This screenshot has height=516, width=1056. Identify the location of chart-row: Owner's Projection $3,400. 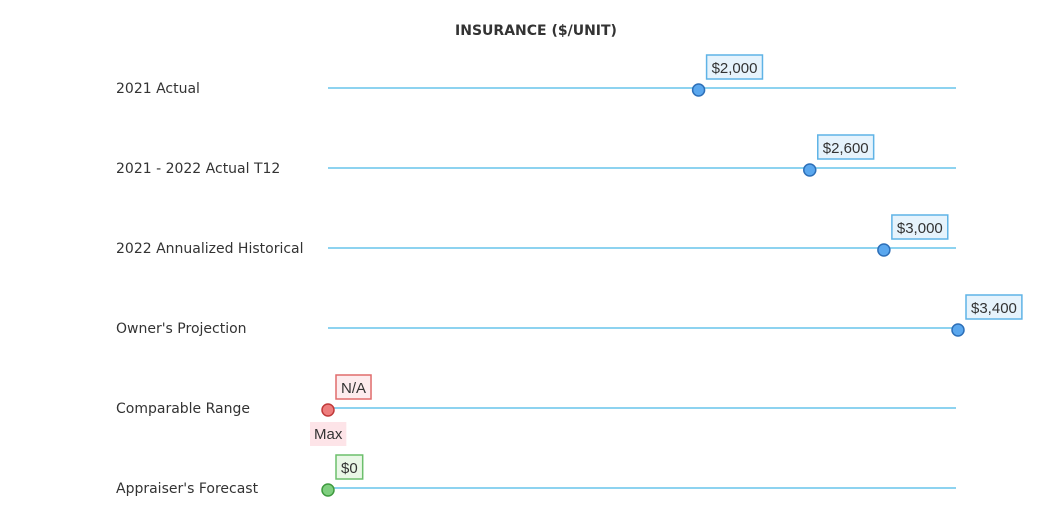
(569, 315).